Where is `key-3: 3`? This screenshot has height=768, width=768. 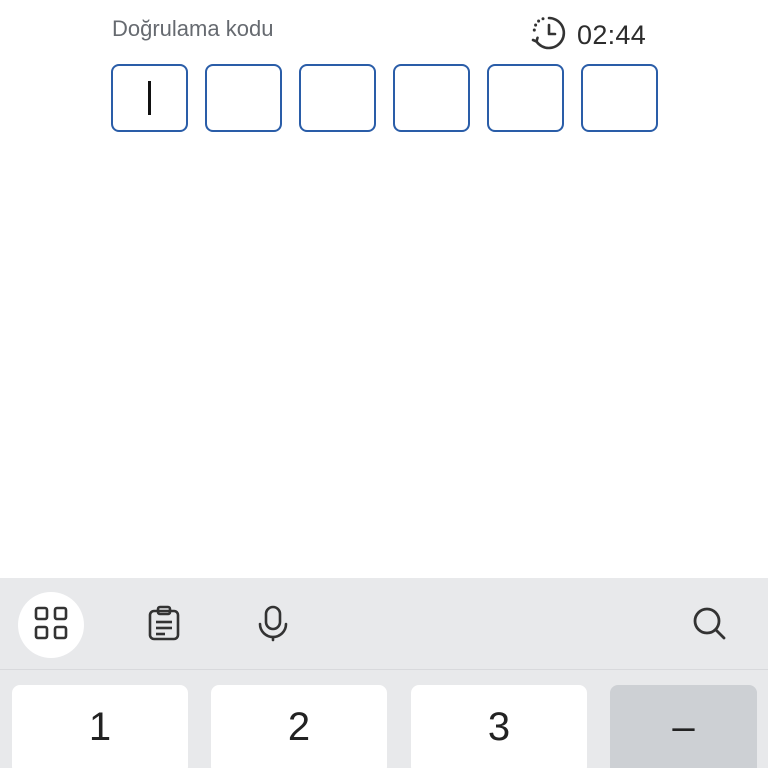 key-3: 3 is located at coordinates (499, 726).